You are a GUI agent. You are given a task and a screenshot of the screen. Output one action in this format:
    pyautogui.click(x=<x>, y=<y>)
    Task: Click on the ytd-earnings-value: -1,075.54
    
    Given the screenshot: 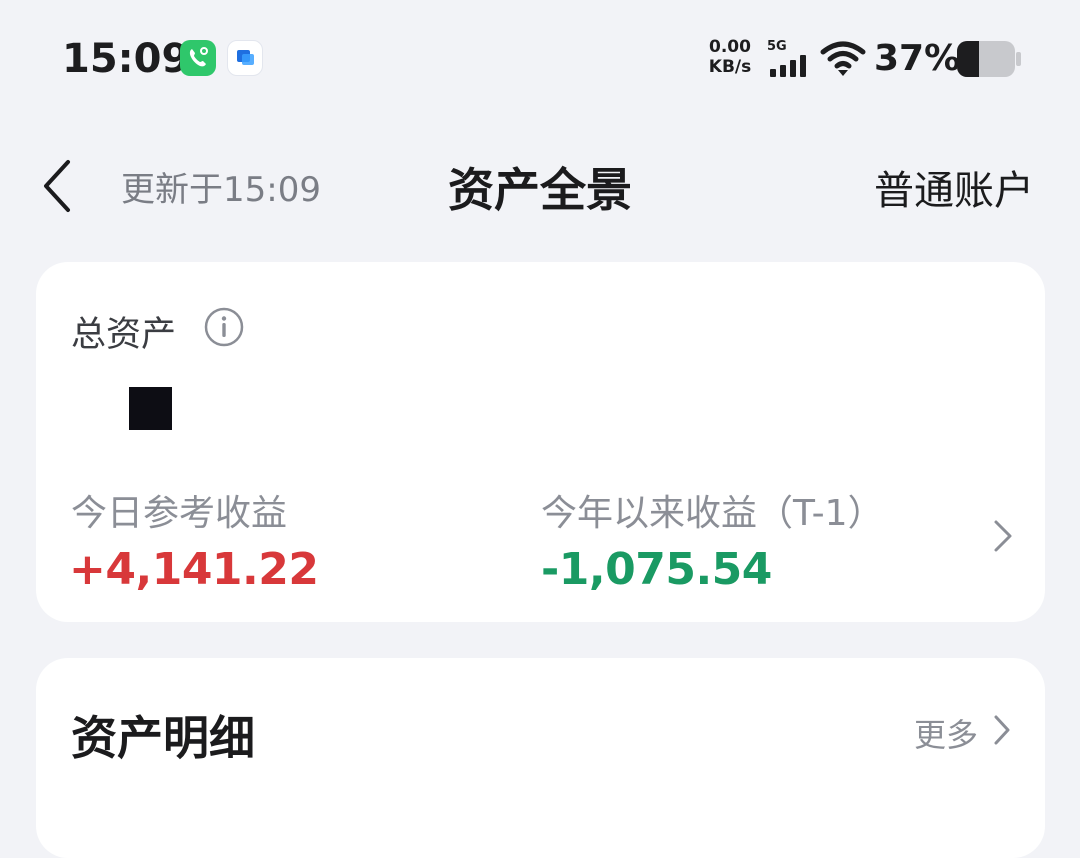 What is the action you would take?
    pyautogui.click(x=656, y=569)
    